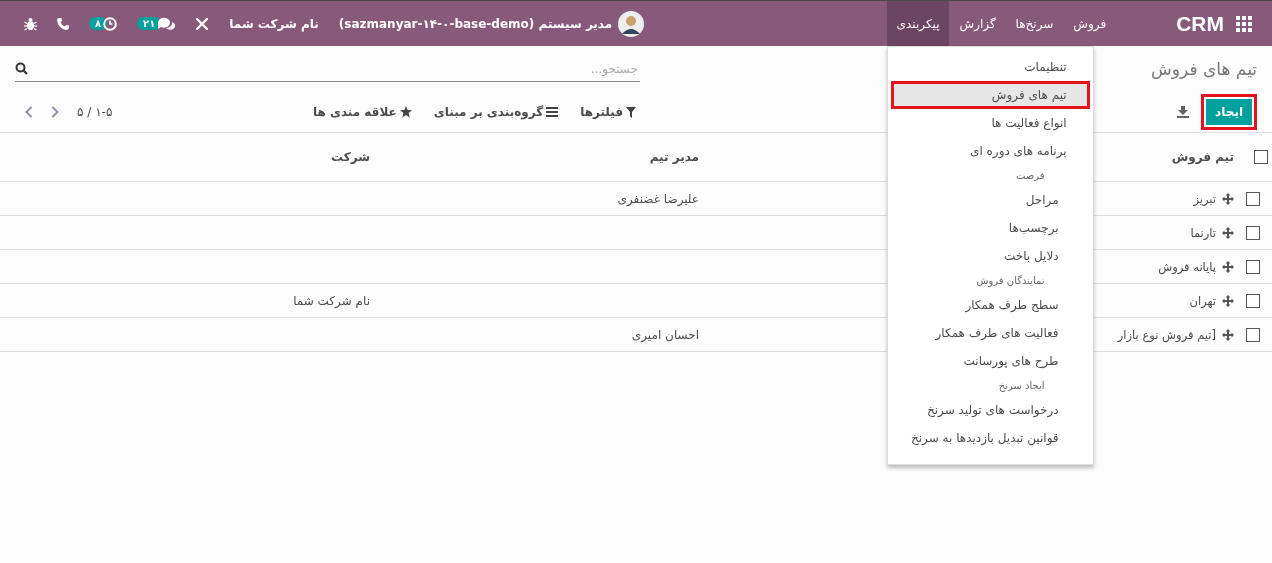 The width and height of the screenshot is (1272, 563). Describe the element at coordinates (149, 23) in the screenshot. I see `message-count-badge: ۲۱` at that location.